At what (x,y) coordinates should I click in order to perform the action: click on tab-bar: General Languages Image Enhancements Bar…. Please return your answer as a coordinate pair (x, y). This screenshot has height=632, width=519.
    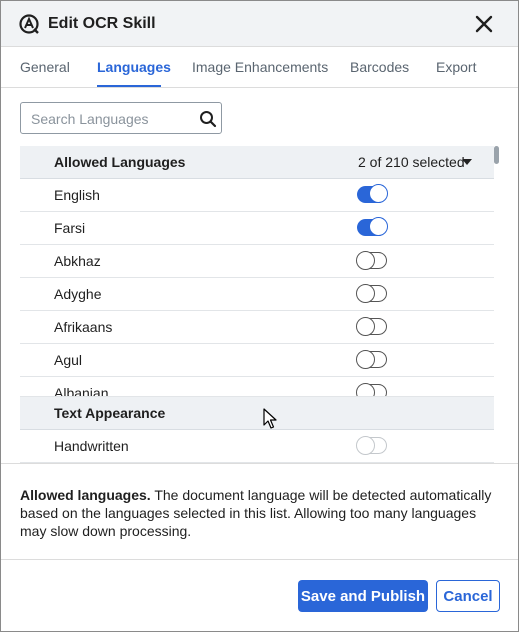
    Looking at the image, I should click on (259, 68).